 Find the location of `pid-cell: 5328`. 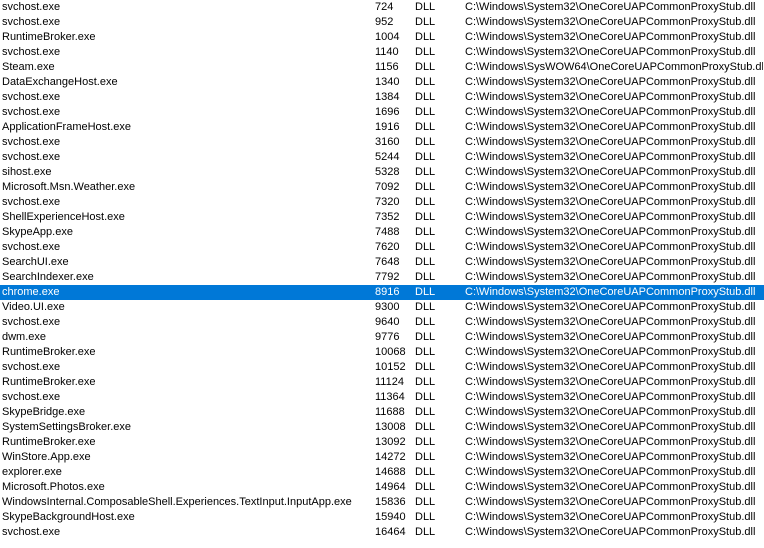

pid-cell: 5328 is located at coordinates (387, 172).